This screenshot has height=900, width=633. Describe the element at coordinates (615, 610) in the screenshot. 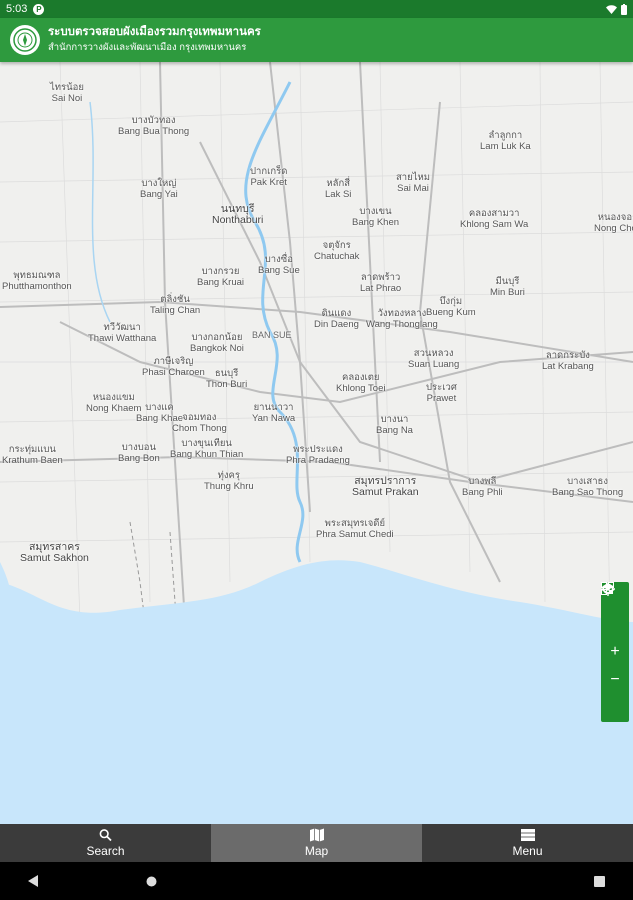

I see `qr-button` at that location.